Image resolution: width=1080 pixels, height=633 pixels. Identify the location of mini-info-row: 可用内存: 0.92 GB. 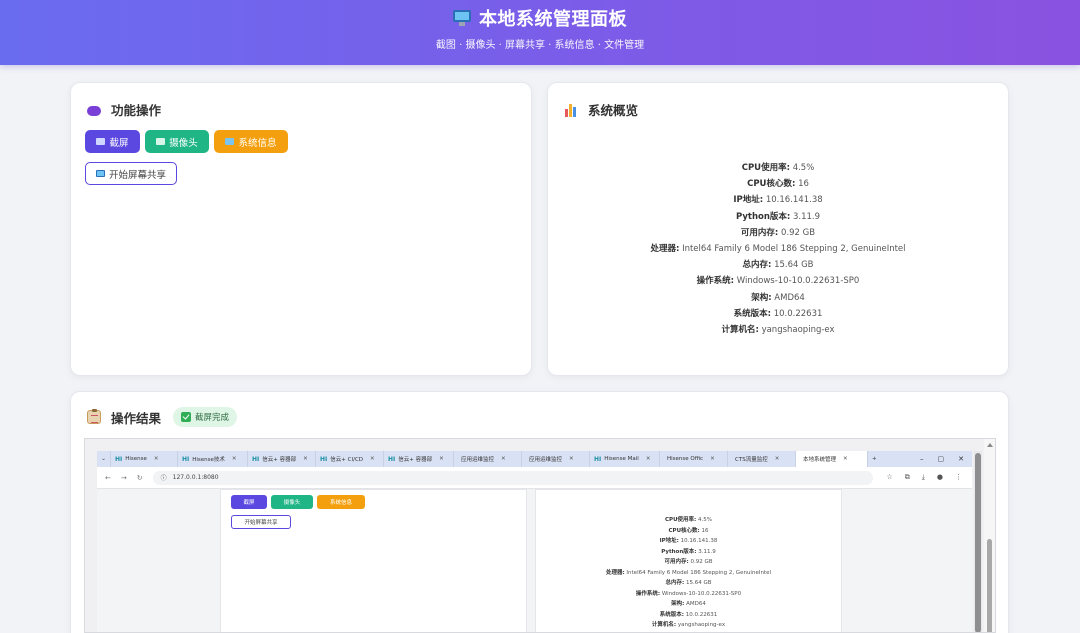
(688, 562).